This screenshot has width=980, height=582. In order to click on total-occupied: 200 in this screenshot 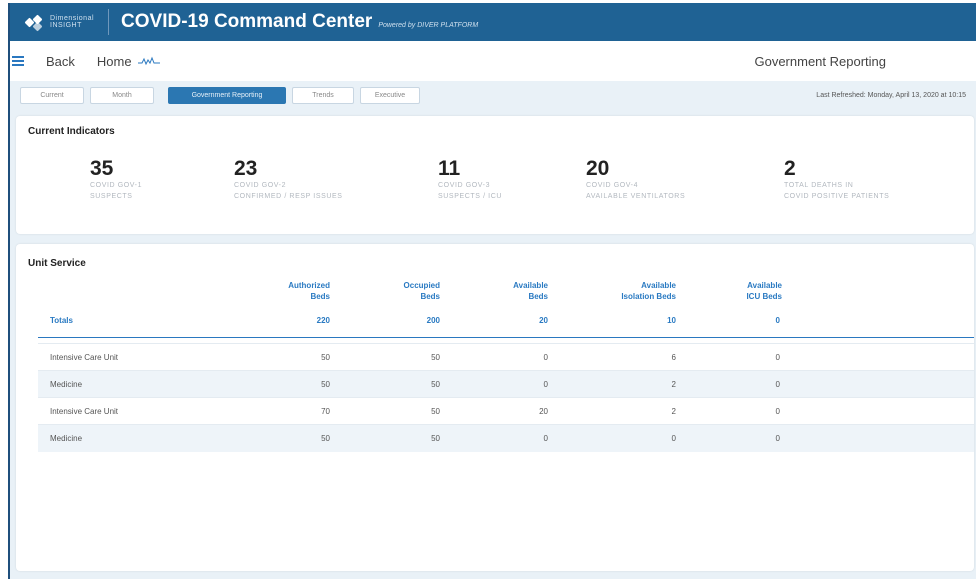, I will do `click(433, 320)`.